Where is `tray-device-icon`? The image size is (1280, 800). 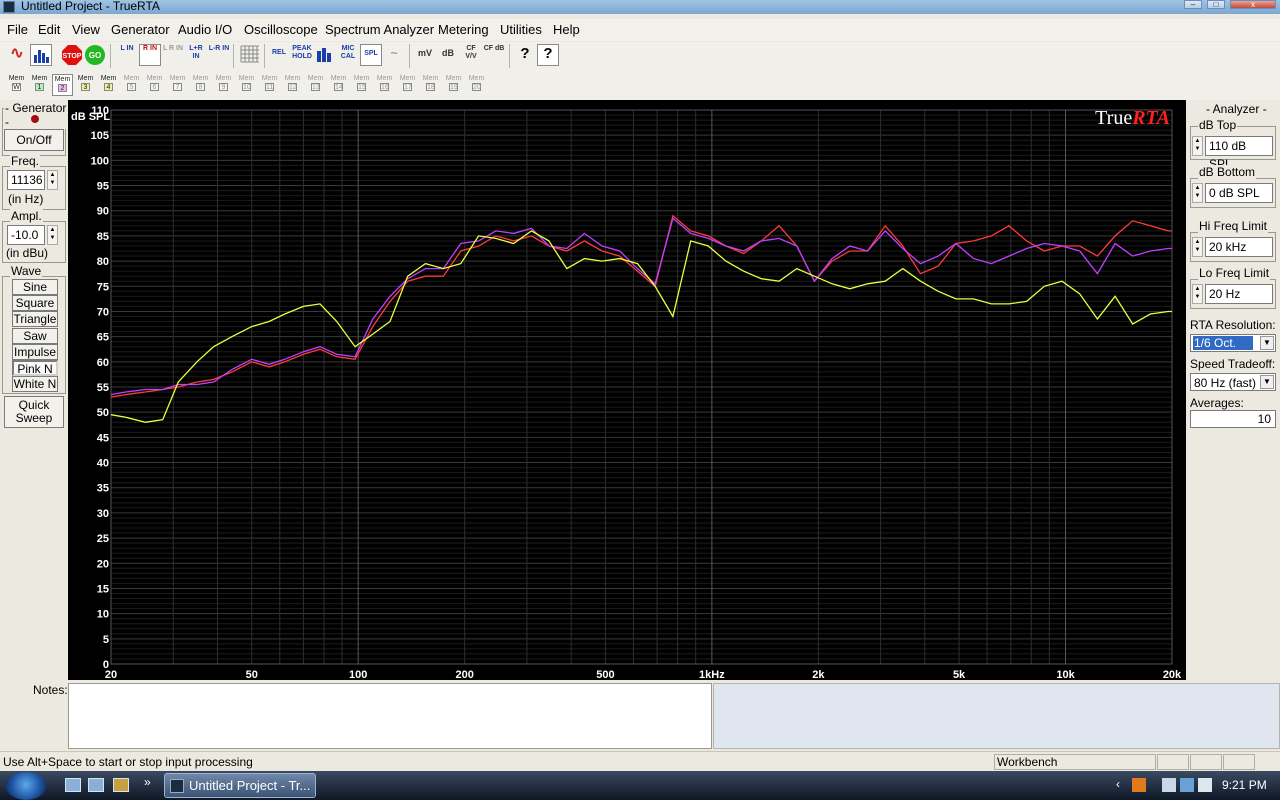
tray-device-icon is located at coordinates (1169, 785).